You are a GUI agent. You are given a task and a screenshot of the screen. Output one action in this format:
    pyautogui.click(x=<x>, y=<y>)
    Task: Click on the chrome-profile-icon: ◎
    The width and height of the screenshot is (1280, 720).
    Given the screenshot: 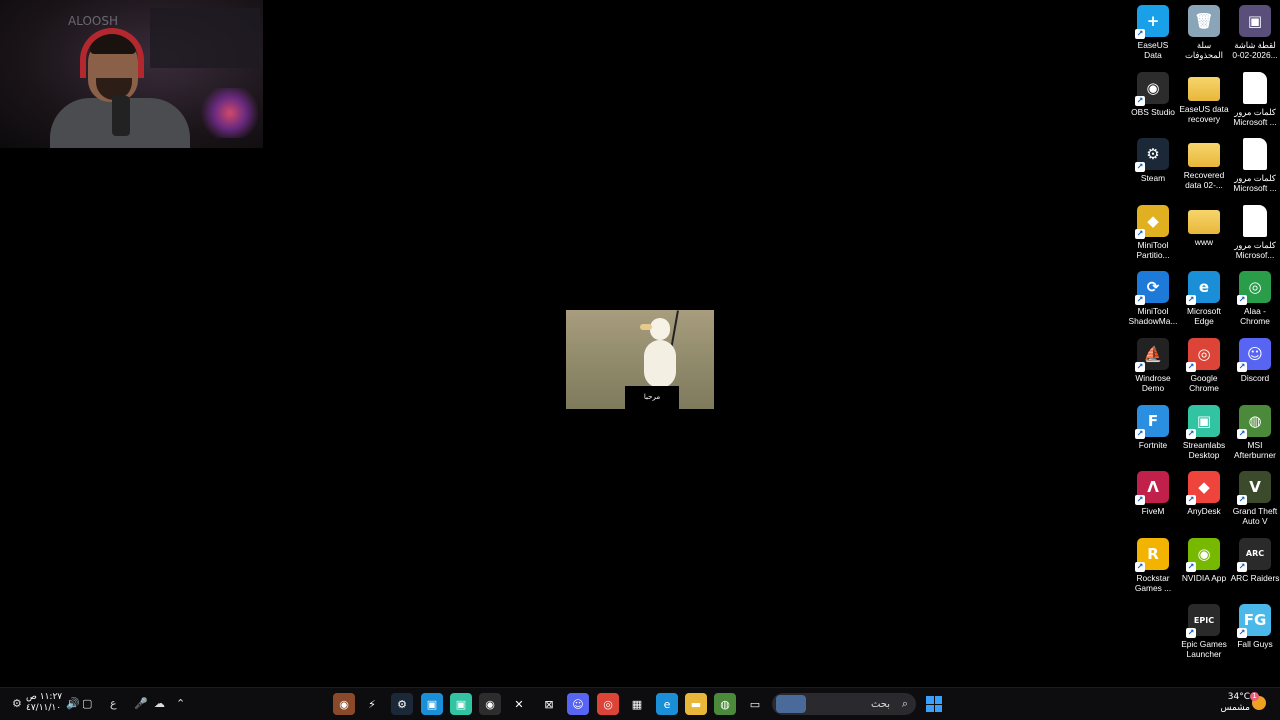 What is the action you would take?
    pyautogui.click(x=1254, y=288)
    